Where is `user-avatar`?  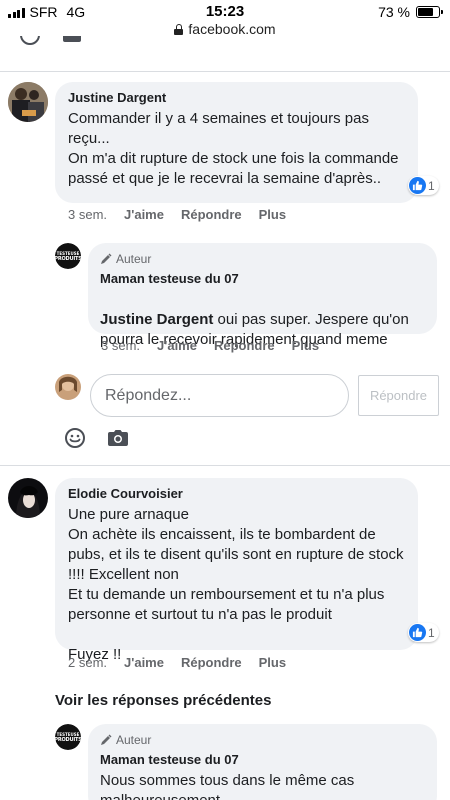 user-avatar is located at coordinates (68, 387).